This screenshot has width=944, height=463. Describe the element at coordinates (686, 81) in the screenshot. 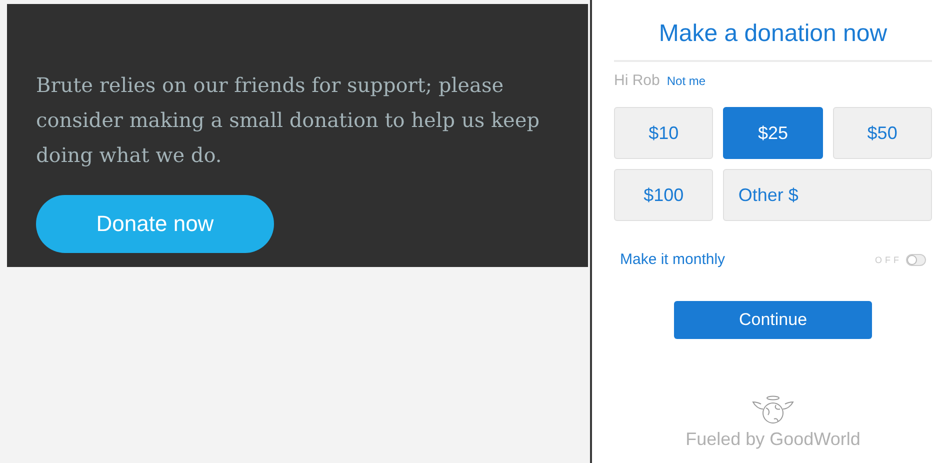

I see `not-me-link: Not me` at that location.